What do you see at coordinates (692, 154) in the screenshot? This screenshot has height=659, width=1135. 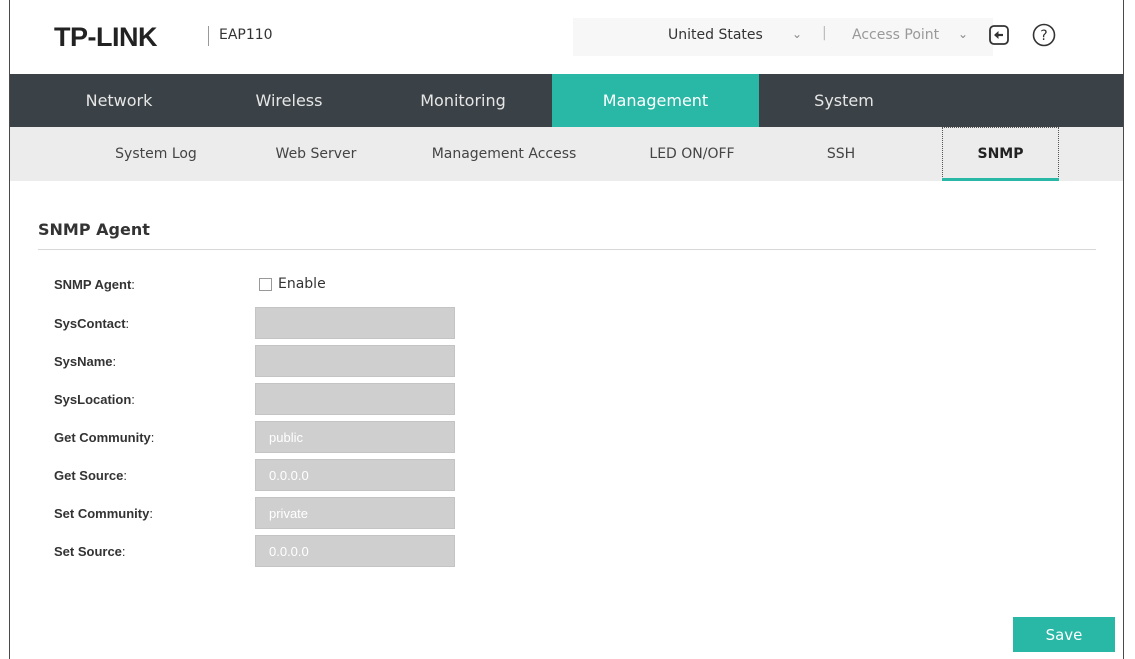 I see `subtab-led-on-off: LED ON/OFF` at bounding box center [692, 154].